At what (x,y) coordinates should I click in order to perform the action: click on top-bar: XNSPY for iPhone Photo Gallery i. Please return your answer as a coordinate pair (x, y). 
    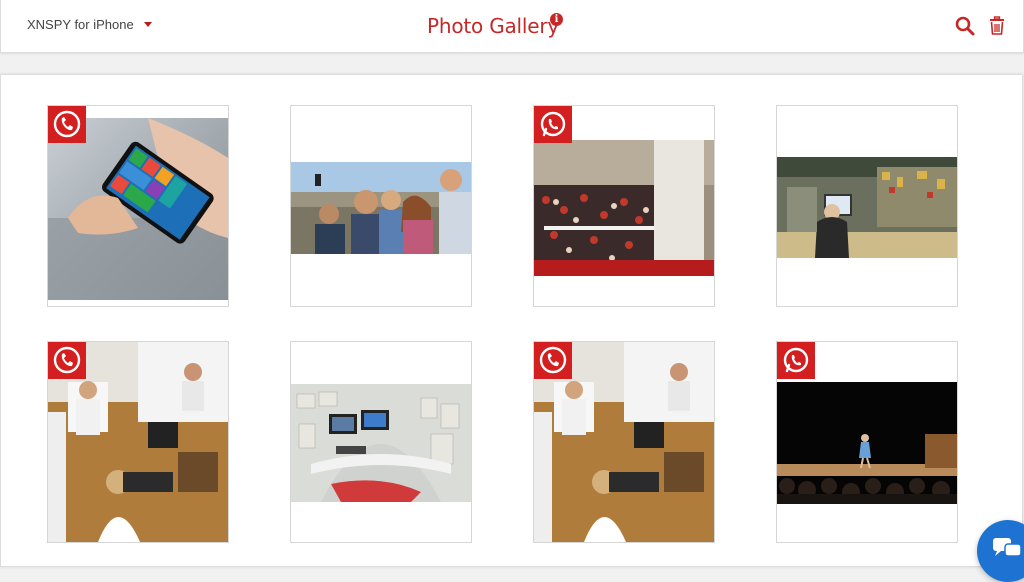
    Looking at the image, I should click on (512, 26).